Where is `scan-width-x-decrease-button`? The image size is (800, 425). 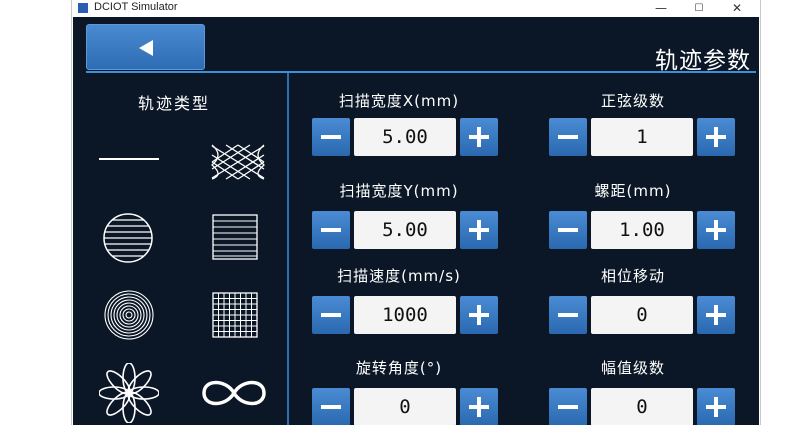
scan-width-x-decrease-button is located at coordinates (331, 137).